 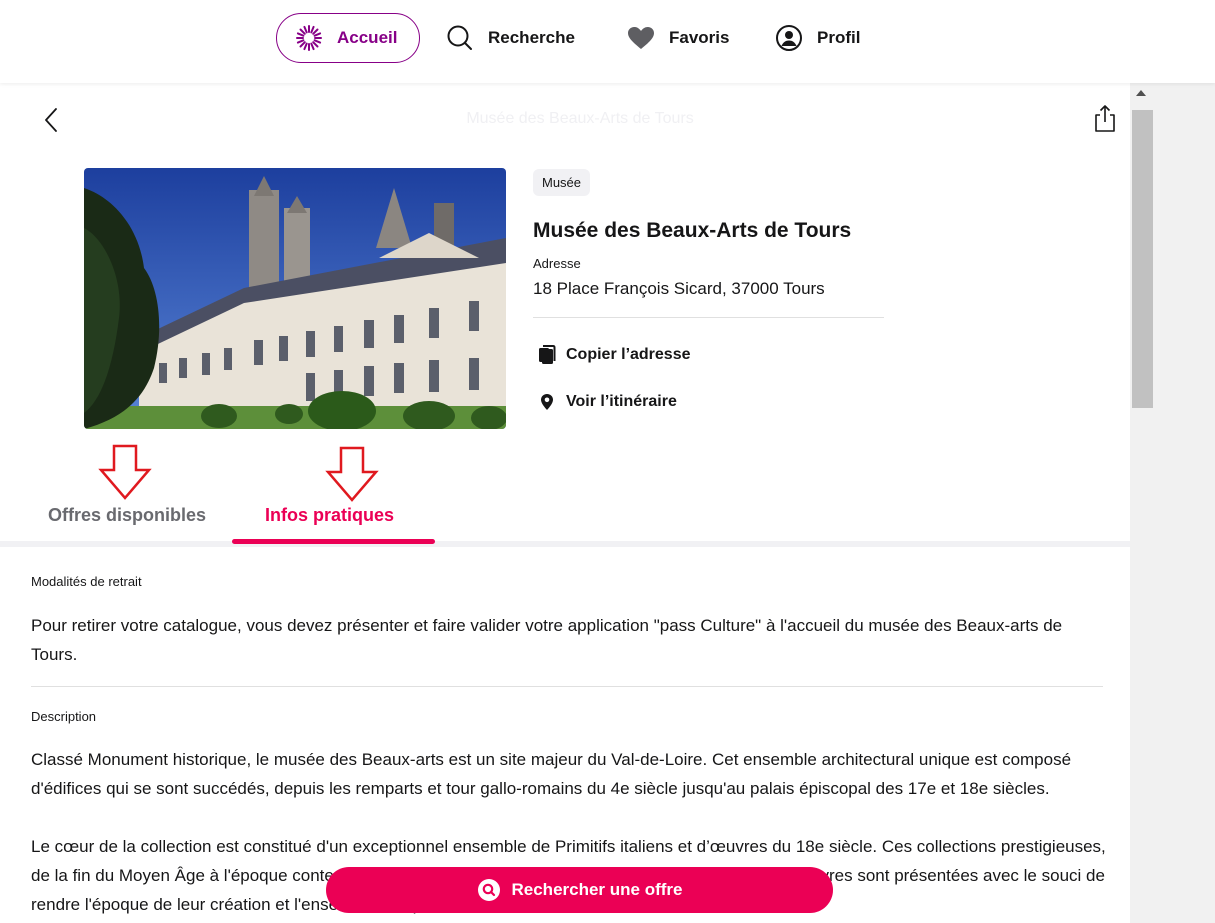 I want to click on tab-infos-pratiques: Infos pratiques, so click(x=329, y=515).